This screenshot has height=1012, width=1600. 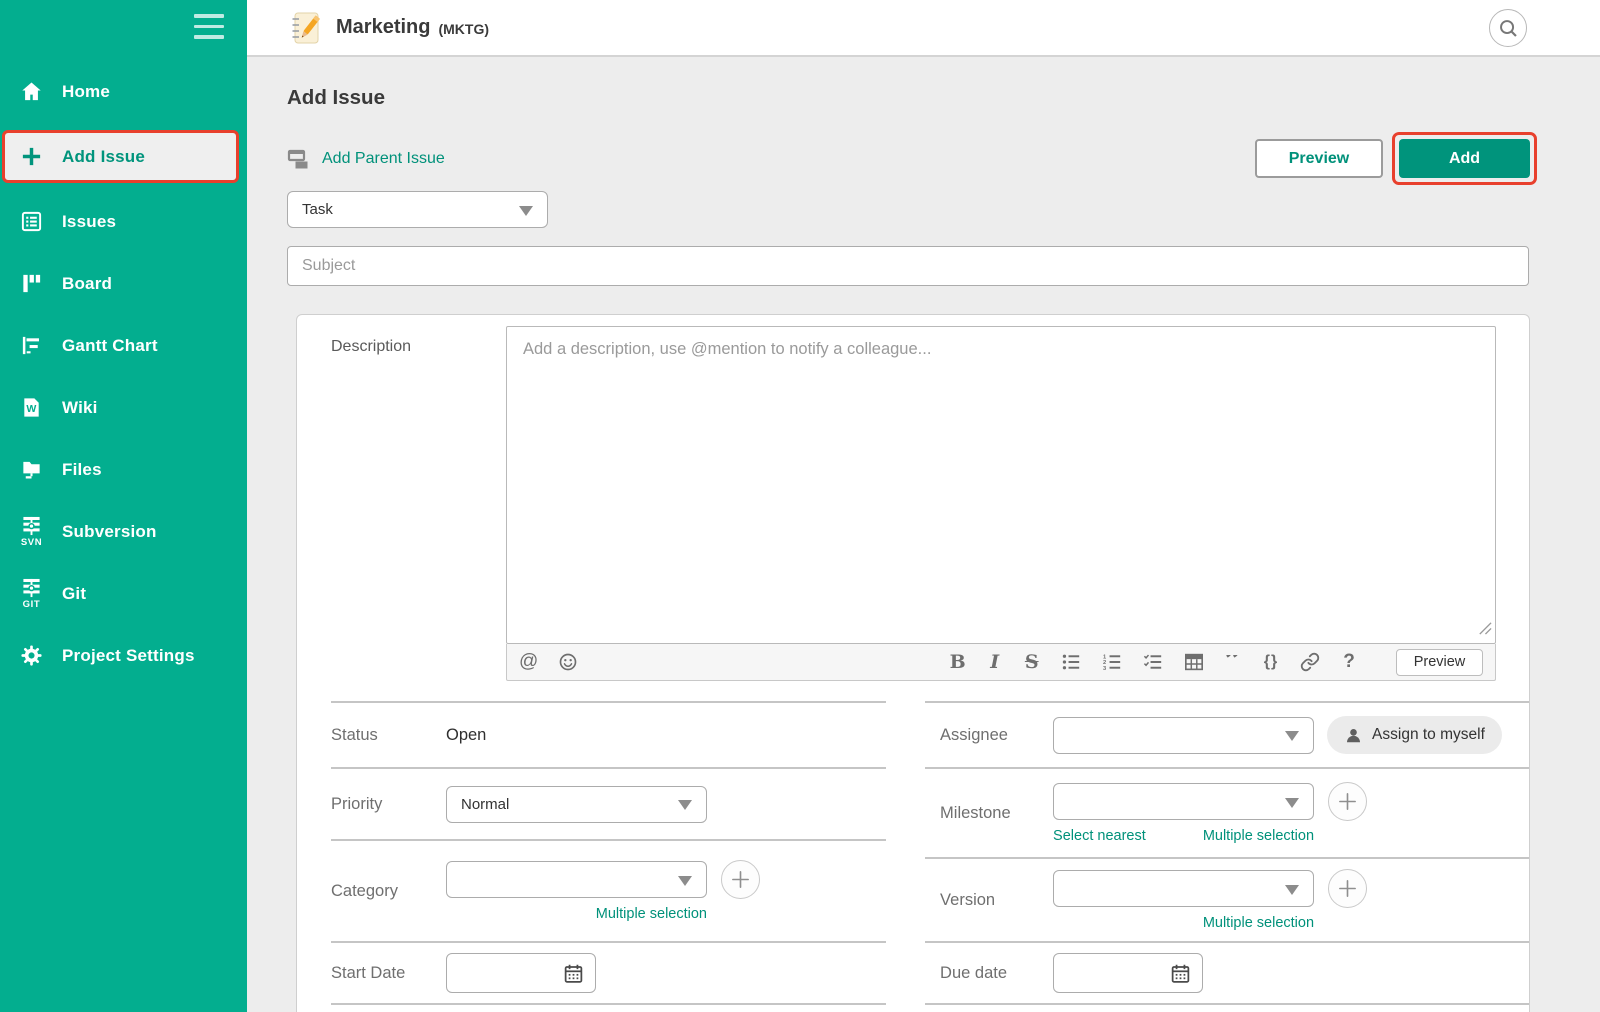 I want to click on git-badge: GIT, so click(x=31, y=604).